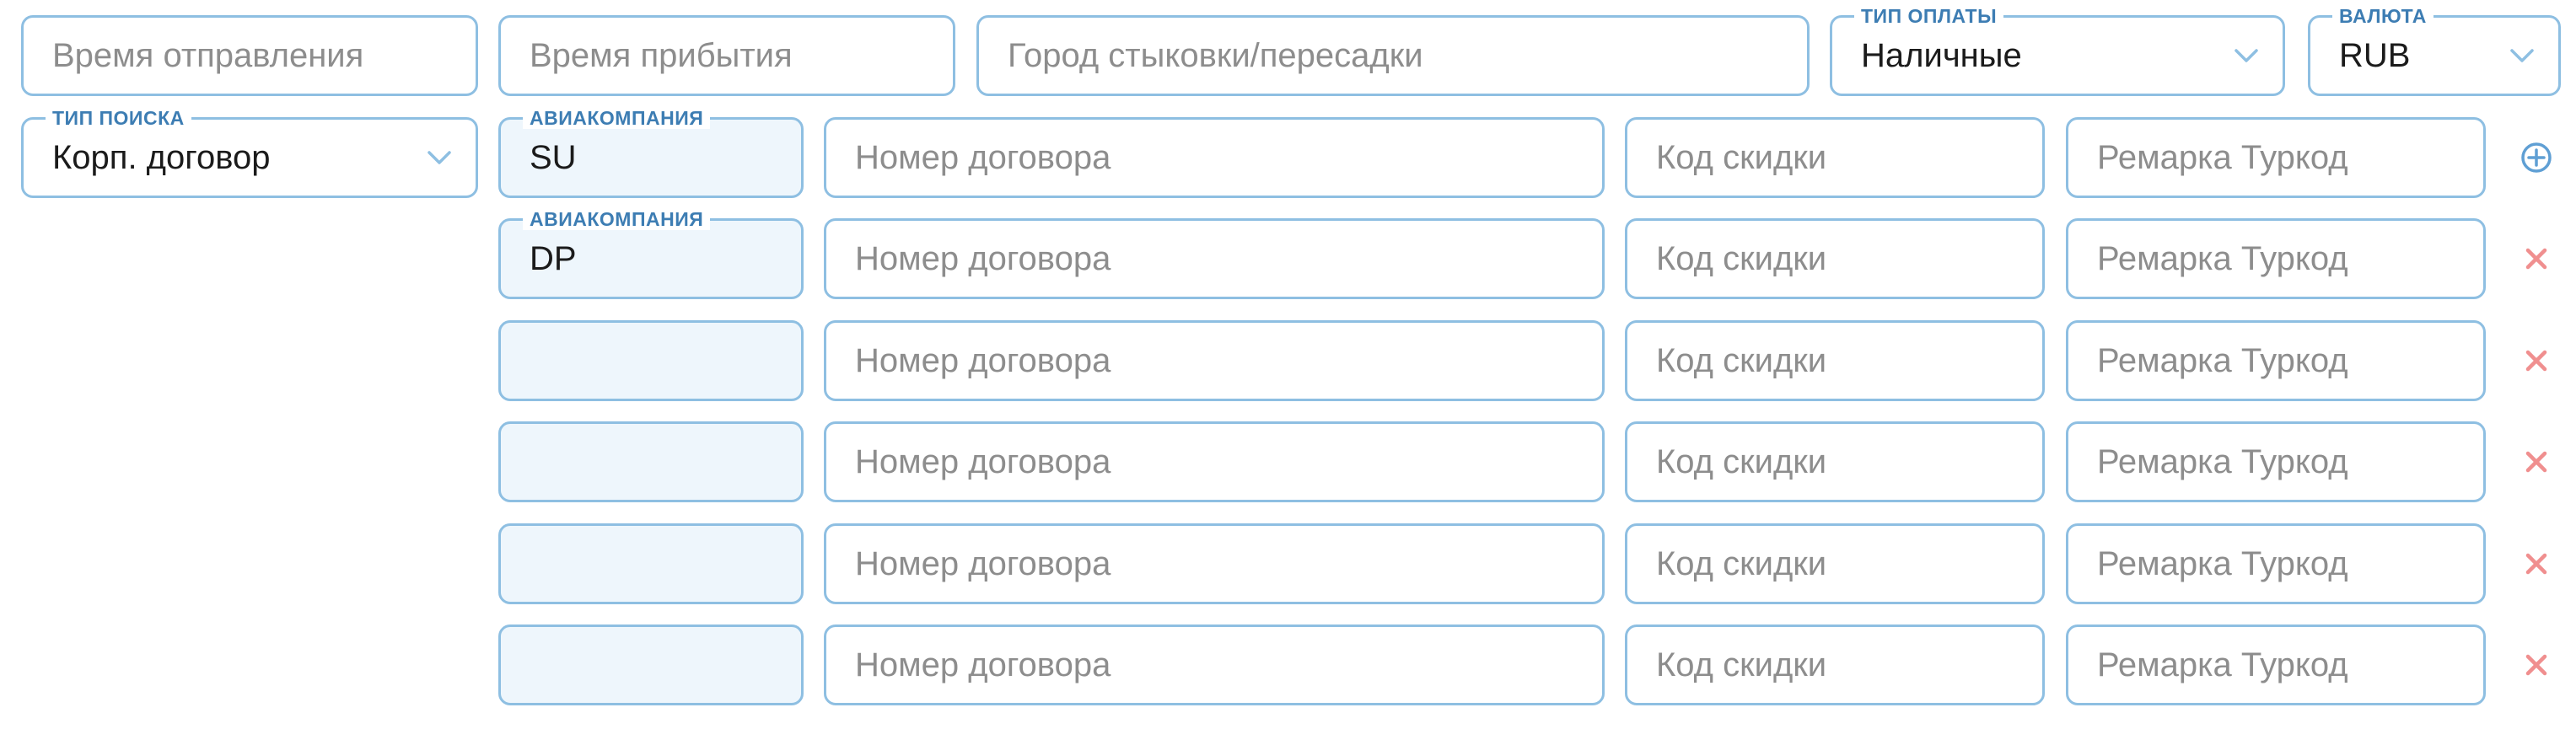 The width and height of the screenshot is (2576, 729). Describe the element at coordinates (1941, 55) in the screenshot. I see `payment-type-value: Наличные` at that location.